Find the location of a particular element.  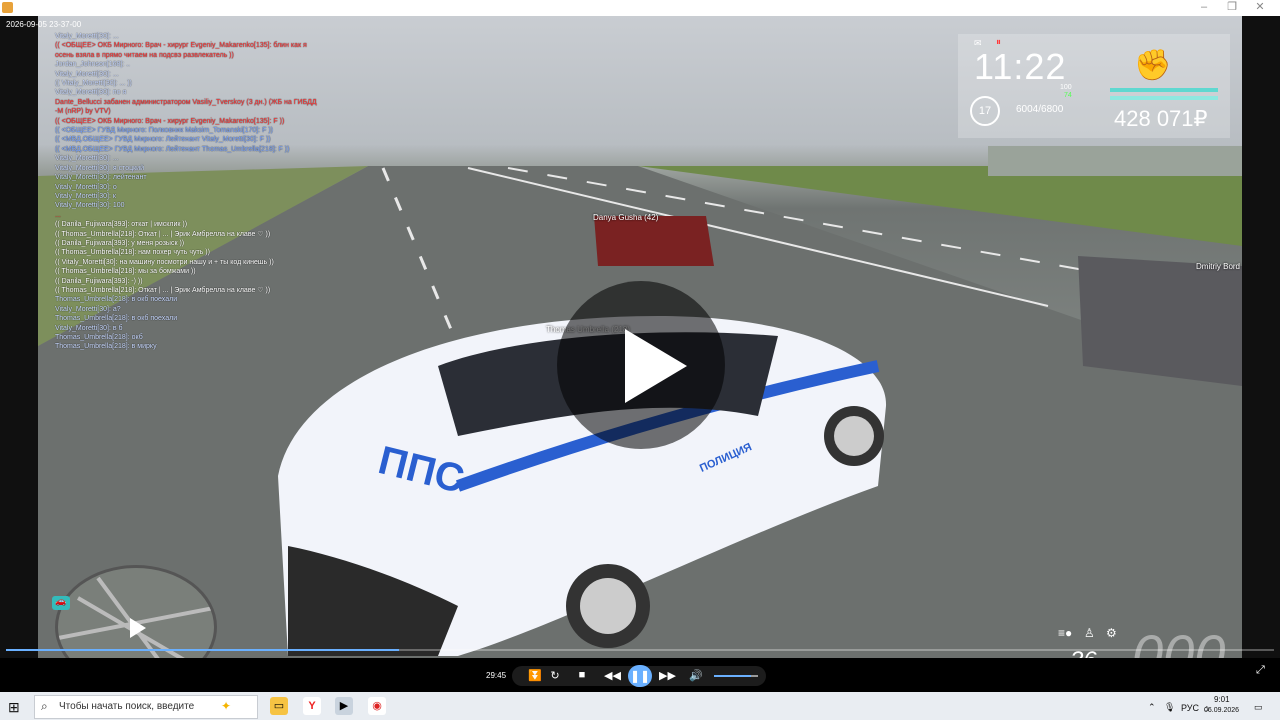

maximize-button: ❐ is located at coordinates (1232, 8).